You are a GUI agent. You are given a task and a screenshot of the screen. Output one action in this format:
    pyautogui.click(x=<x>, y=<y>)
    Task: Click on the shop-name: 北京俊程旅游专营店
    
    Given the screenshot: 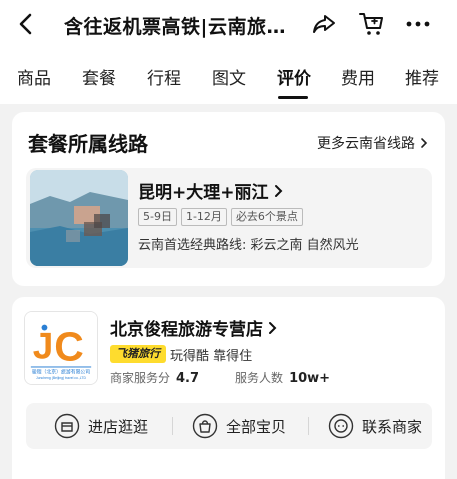 What is the action you would take?
    pyautogui.click(x=194, y=327)
    